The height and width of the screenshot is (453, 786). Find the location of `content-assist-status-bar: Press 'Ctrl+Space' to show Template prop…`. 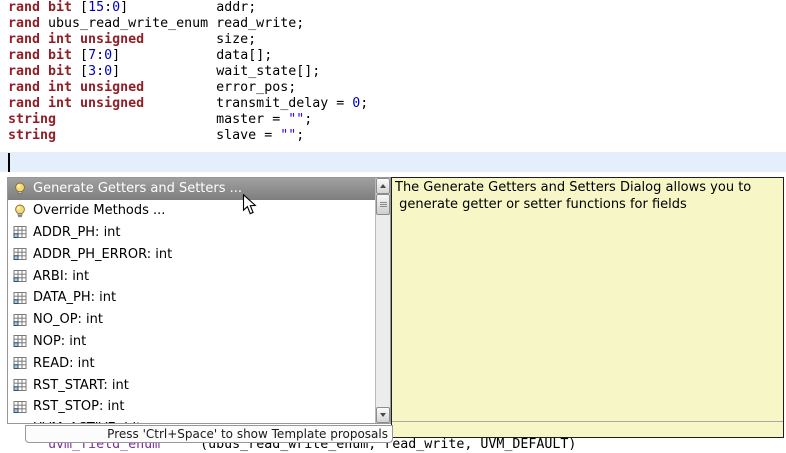

content-assist-status-bar: Press 'Ctrl+Space' to show Template prop… is located at coordinates (209, 434).